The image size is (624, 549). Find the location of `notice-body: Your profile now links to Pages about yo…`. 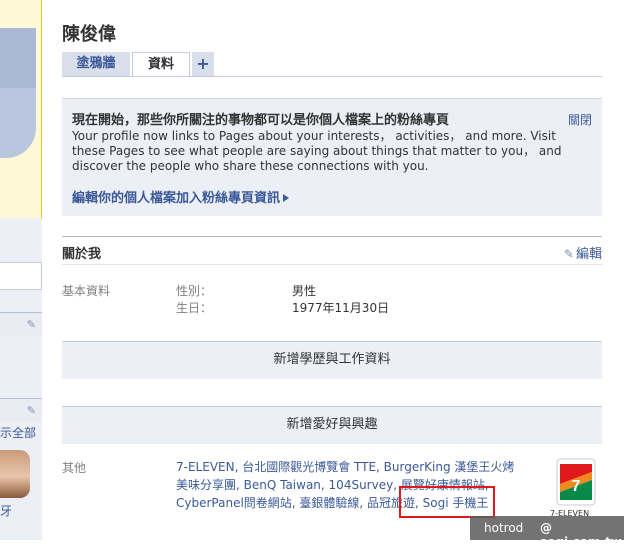

notice-body: Your profile now links to Pages about yo… is located at coordinates (317, 151).